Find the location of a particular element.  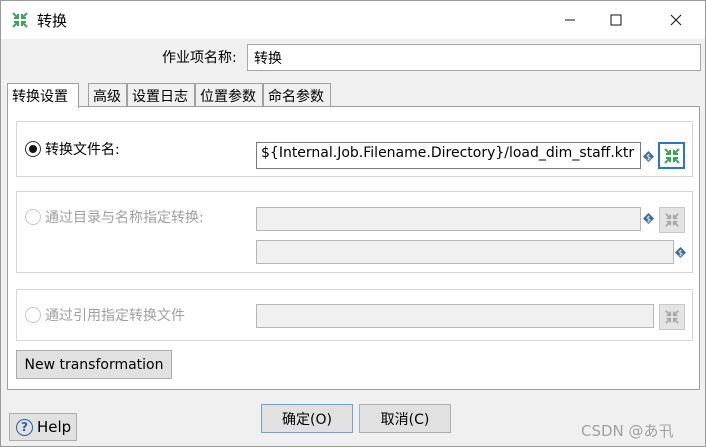

tab-positional-parameters: 位置参数 is located at coordinates (229, 95).